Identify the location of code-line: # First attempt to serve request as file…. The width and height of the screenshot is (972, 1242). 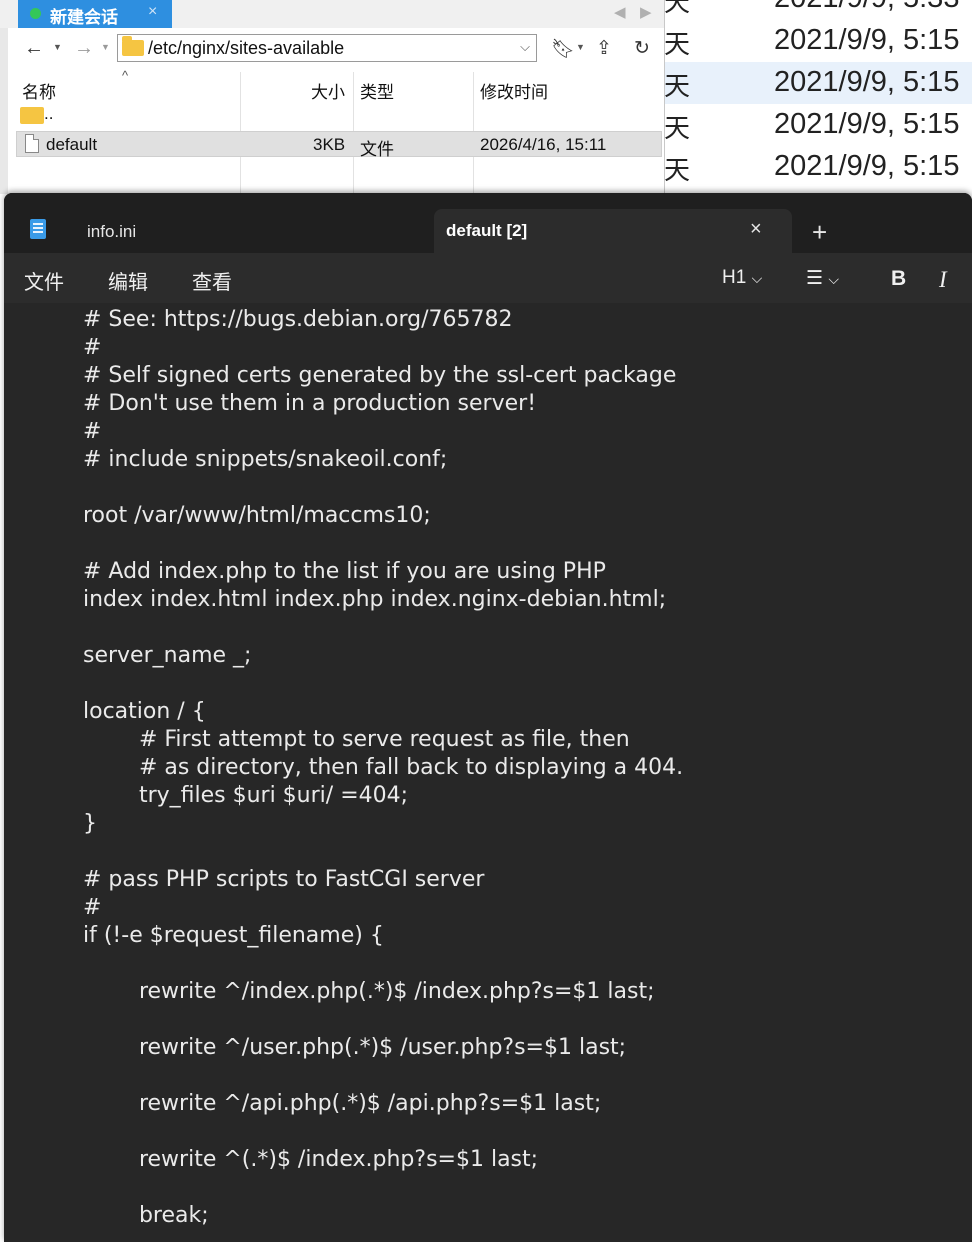
(356, 739).